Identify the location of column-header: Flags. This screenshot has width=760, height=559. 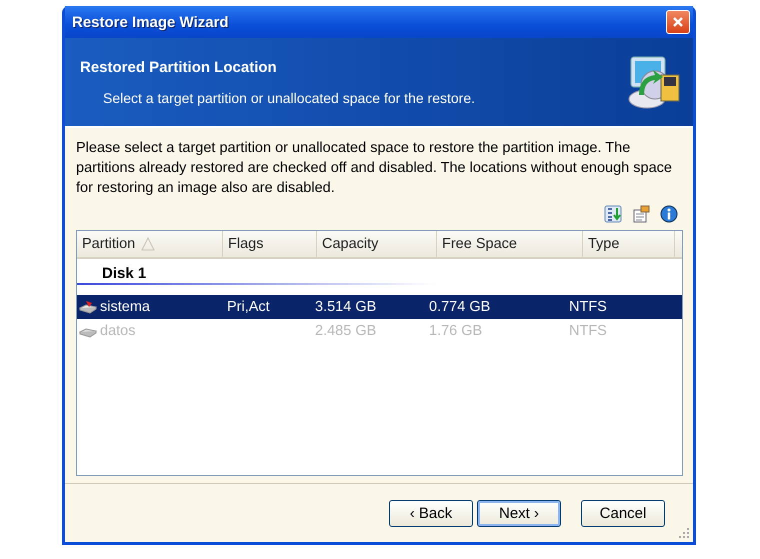
(270, 244).